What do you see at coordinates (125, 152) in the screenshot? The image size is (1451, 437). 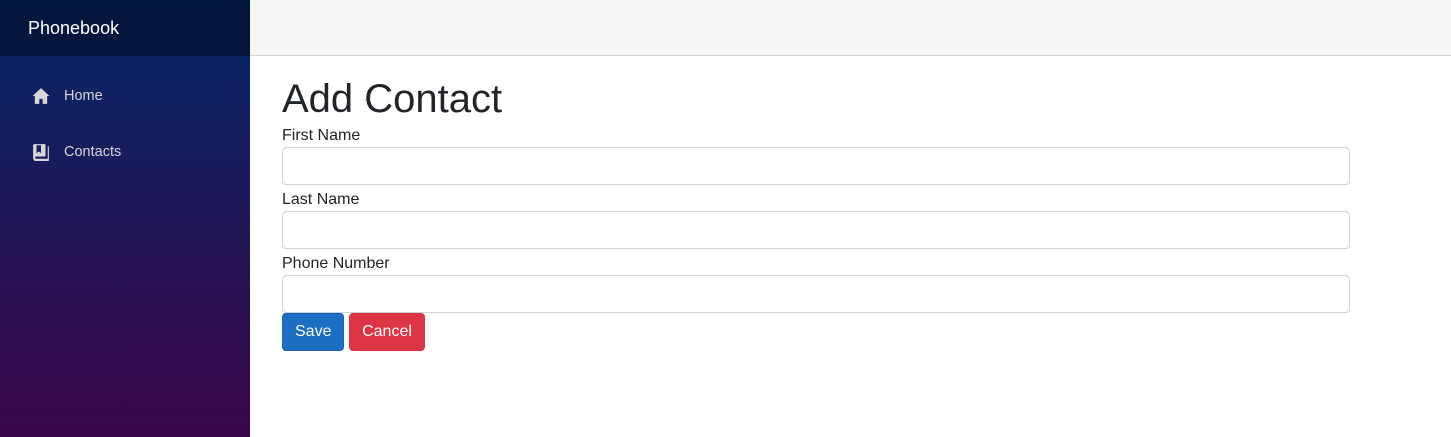 I see `sidebar-item-contacts: Contacts` at bounding box center [125, 152].